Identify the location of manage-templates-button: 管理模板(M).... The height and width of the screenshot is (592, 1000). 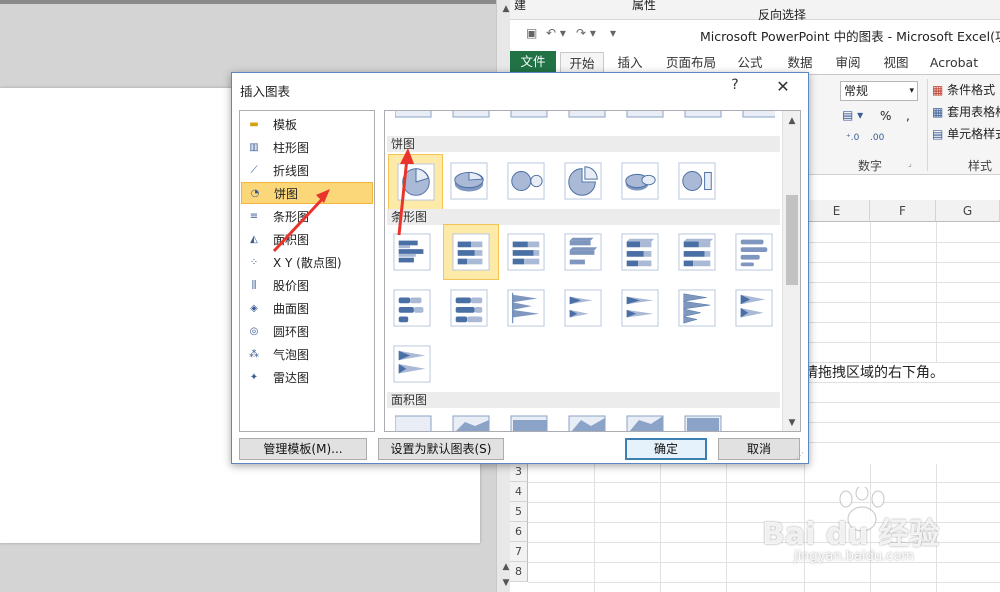
(303, 449).